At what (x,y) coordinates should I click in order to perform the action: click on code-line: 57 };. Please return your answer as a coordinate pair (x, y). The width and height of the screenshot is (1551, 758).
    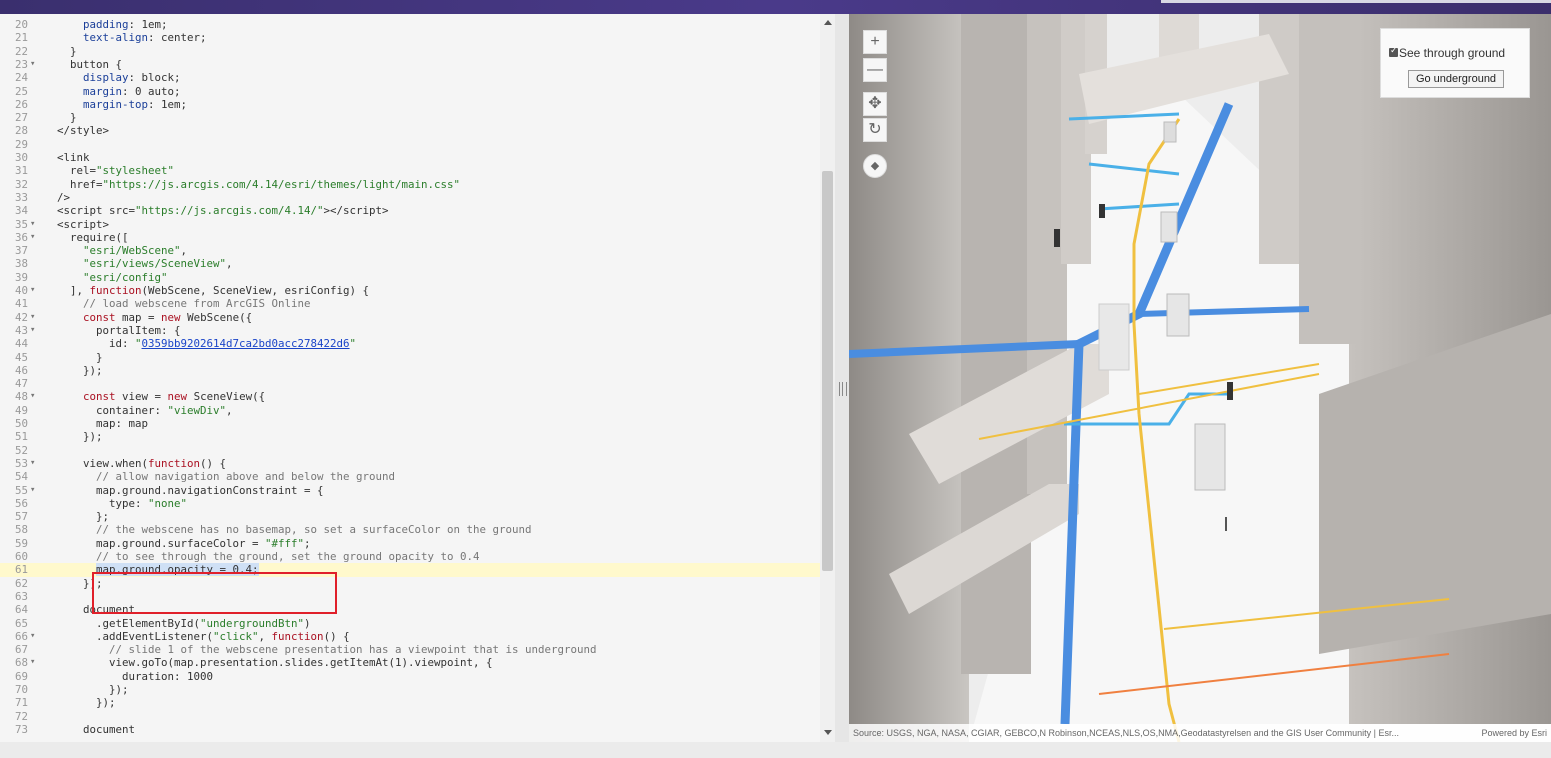
    Looking at the image, I should click on (410, 516).